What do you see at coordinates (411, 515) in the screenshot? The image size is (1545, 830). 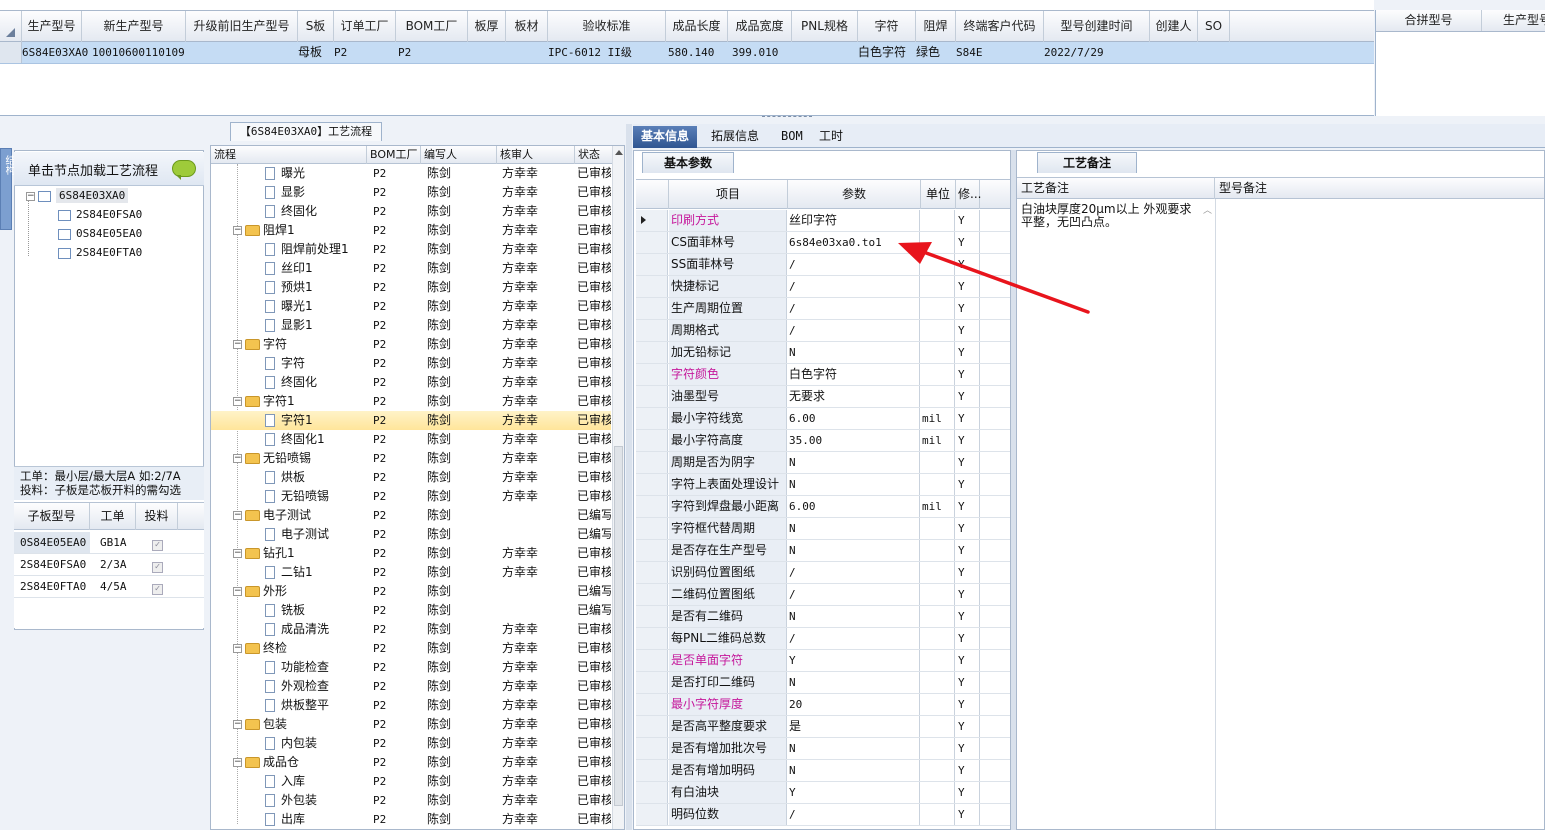 I see `flow-row: − 电子测试 P2 陈剑 已编写` at bounding box center [411, 515].